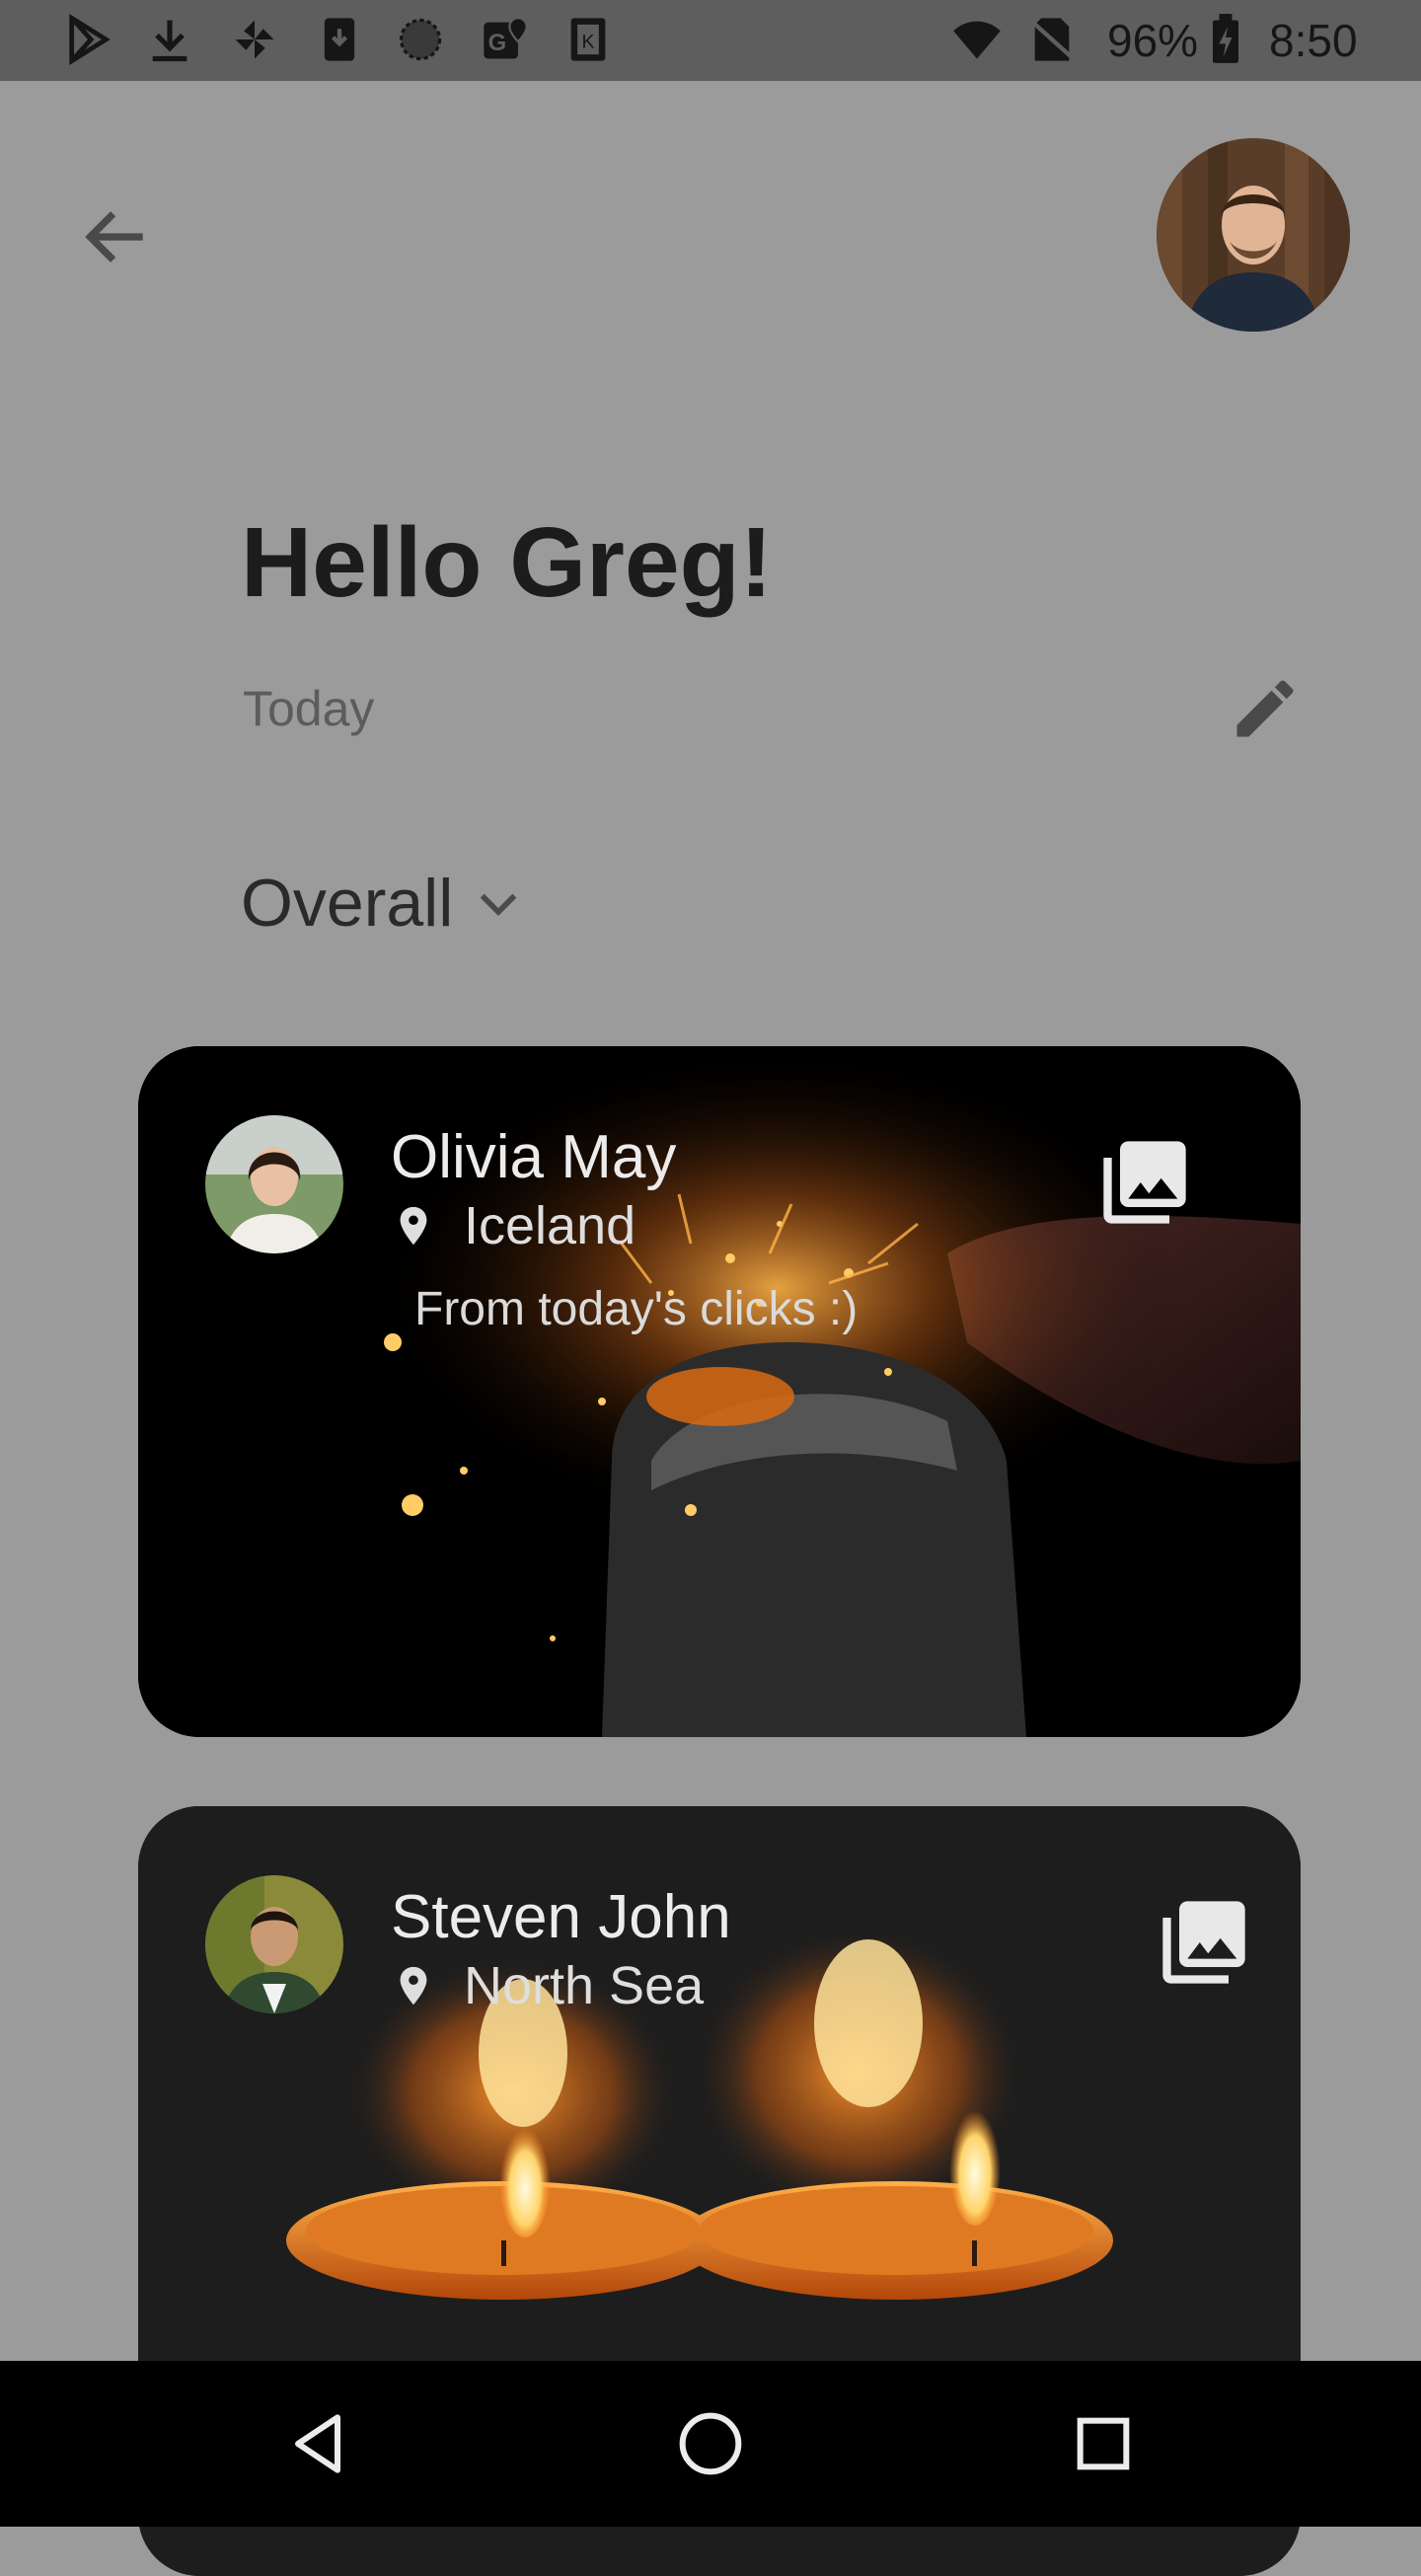 The image size is (1421, 2576). I want to click on nav-recents-button, so click(1103, 2443).